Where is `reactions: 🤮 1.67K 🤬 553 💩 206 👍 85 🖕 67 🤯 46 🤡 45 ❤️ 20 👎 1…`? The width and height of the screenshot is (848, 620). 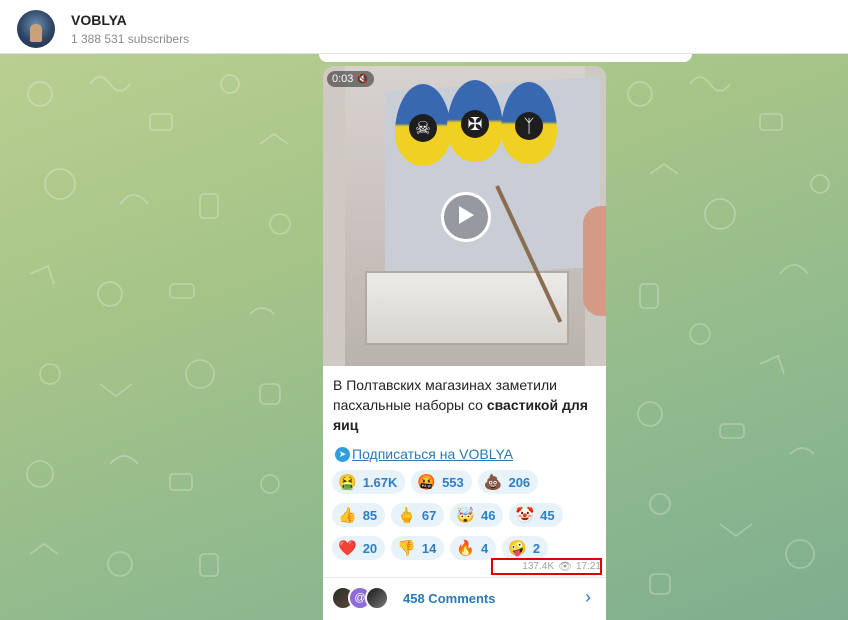
reactions: 🤮 1.67K 🤬 553 💩 206 👍 85 🖕 67 🤯 46 🤡 45 ❤️ 20 👎 1… is located at coordinates (467, 519).